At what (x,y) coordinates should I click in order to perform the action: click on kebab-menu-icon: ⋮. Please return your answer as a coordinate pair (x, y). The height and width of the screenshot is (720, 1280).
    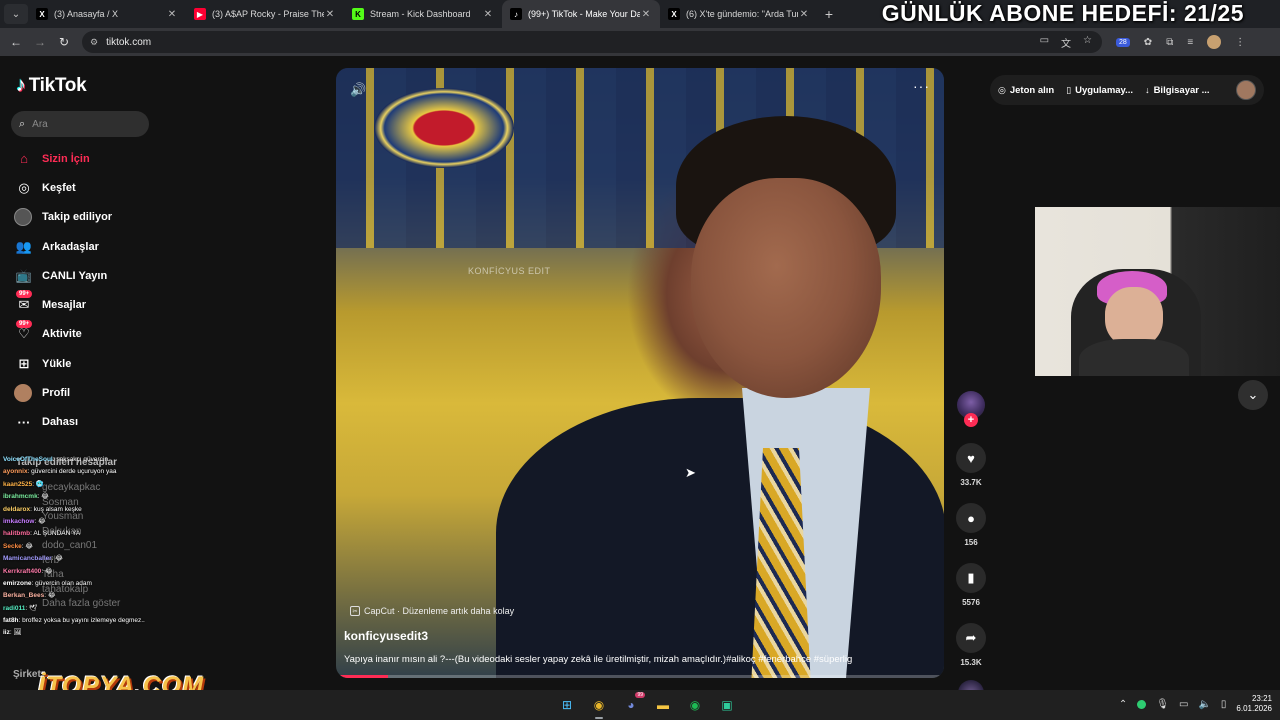
    Looking at the image, I should click on (1240, 42).